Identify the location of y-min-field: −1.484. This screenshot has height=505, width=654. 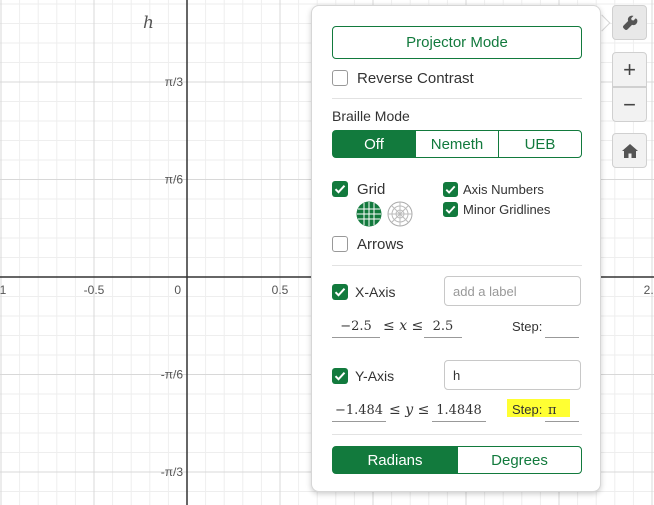
(359, 410).